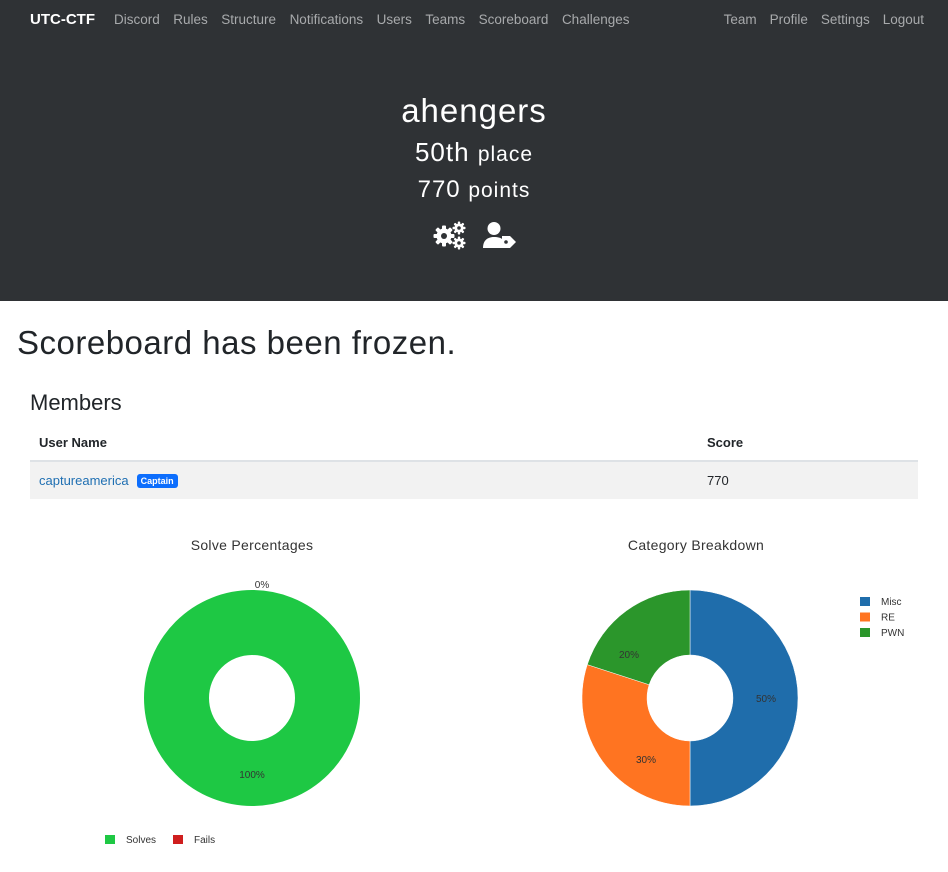 This screenshot has width=948, height=872. Describe the element at coordinates (808, 480) in the screenshot. I see `member-score: 770` at that location.